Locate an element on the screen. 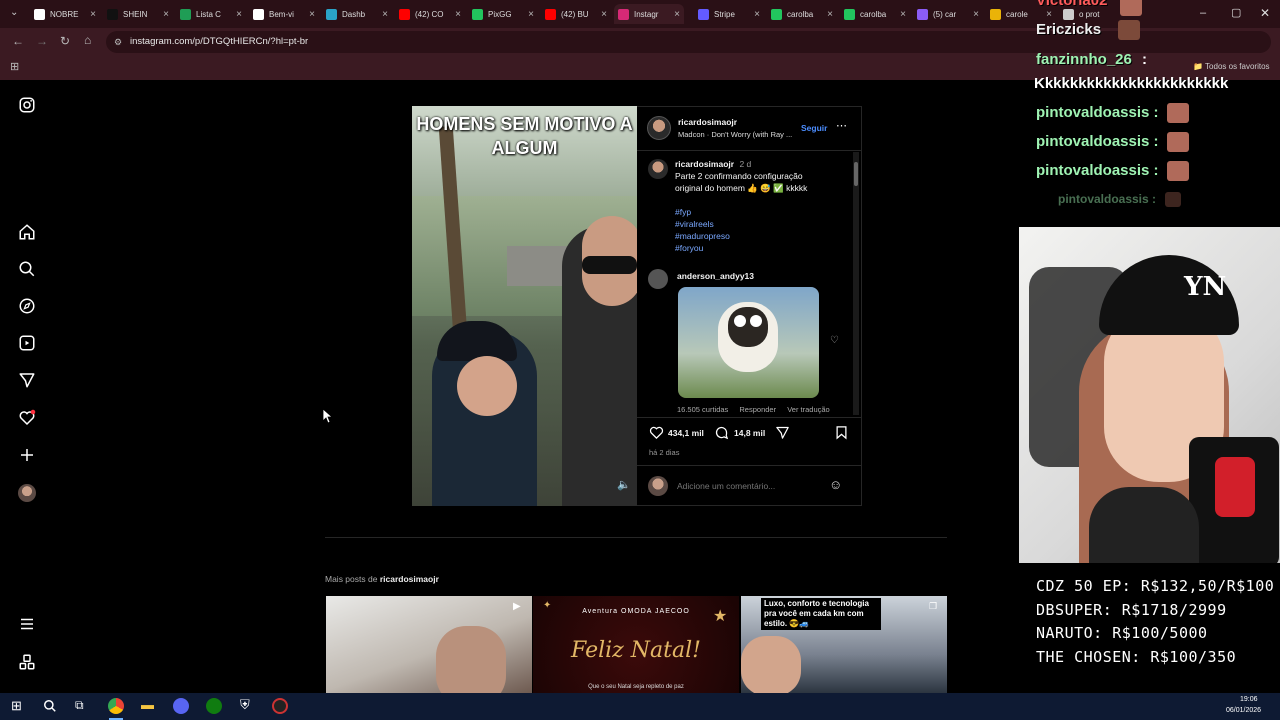 The height and width of the screenshot is (720, 1280). create-icon is located at coordinates (27, 455).